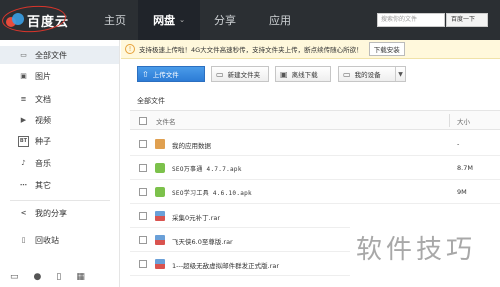  What do you see at coordinates (367, 75) in the screenshot?
I see `my-devices-button-label: 我的设备` at bounding box center [367, 75].